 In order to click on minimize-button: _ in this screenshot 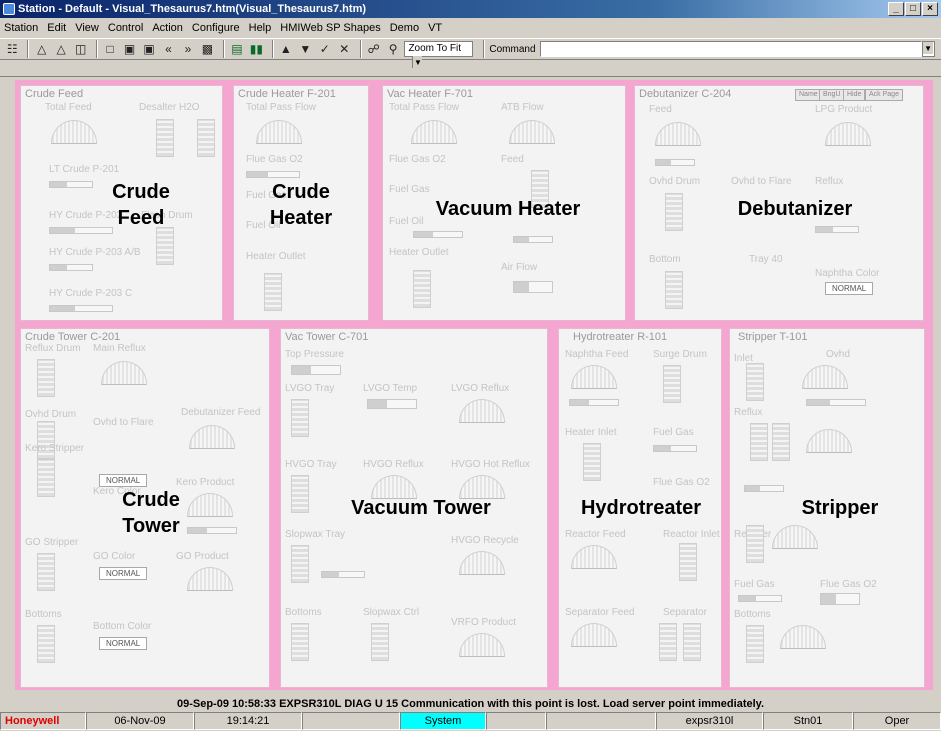, I will do `click(896, 9)`.